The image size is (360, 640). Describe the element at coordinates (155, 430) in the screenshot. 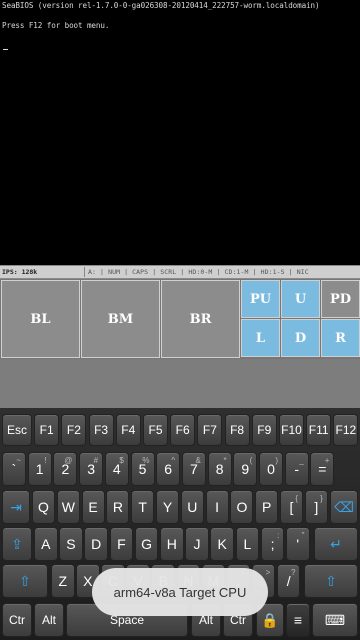

I see `fkey-f5: F5` at that location.